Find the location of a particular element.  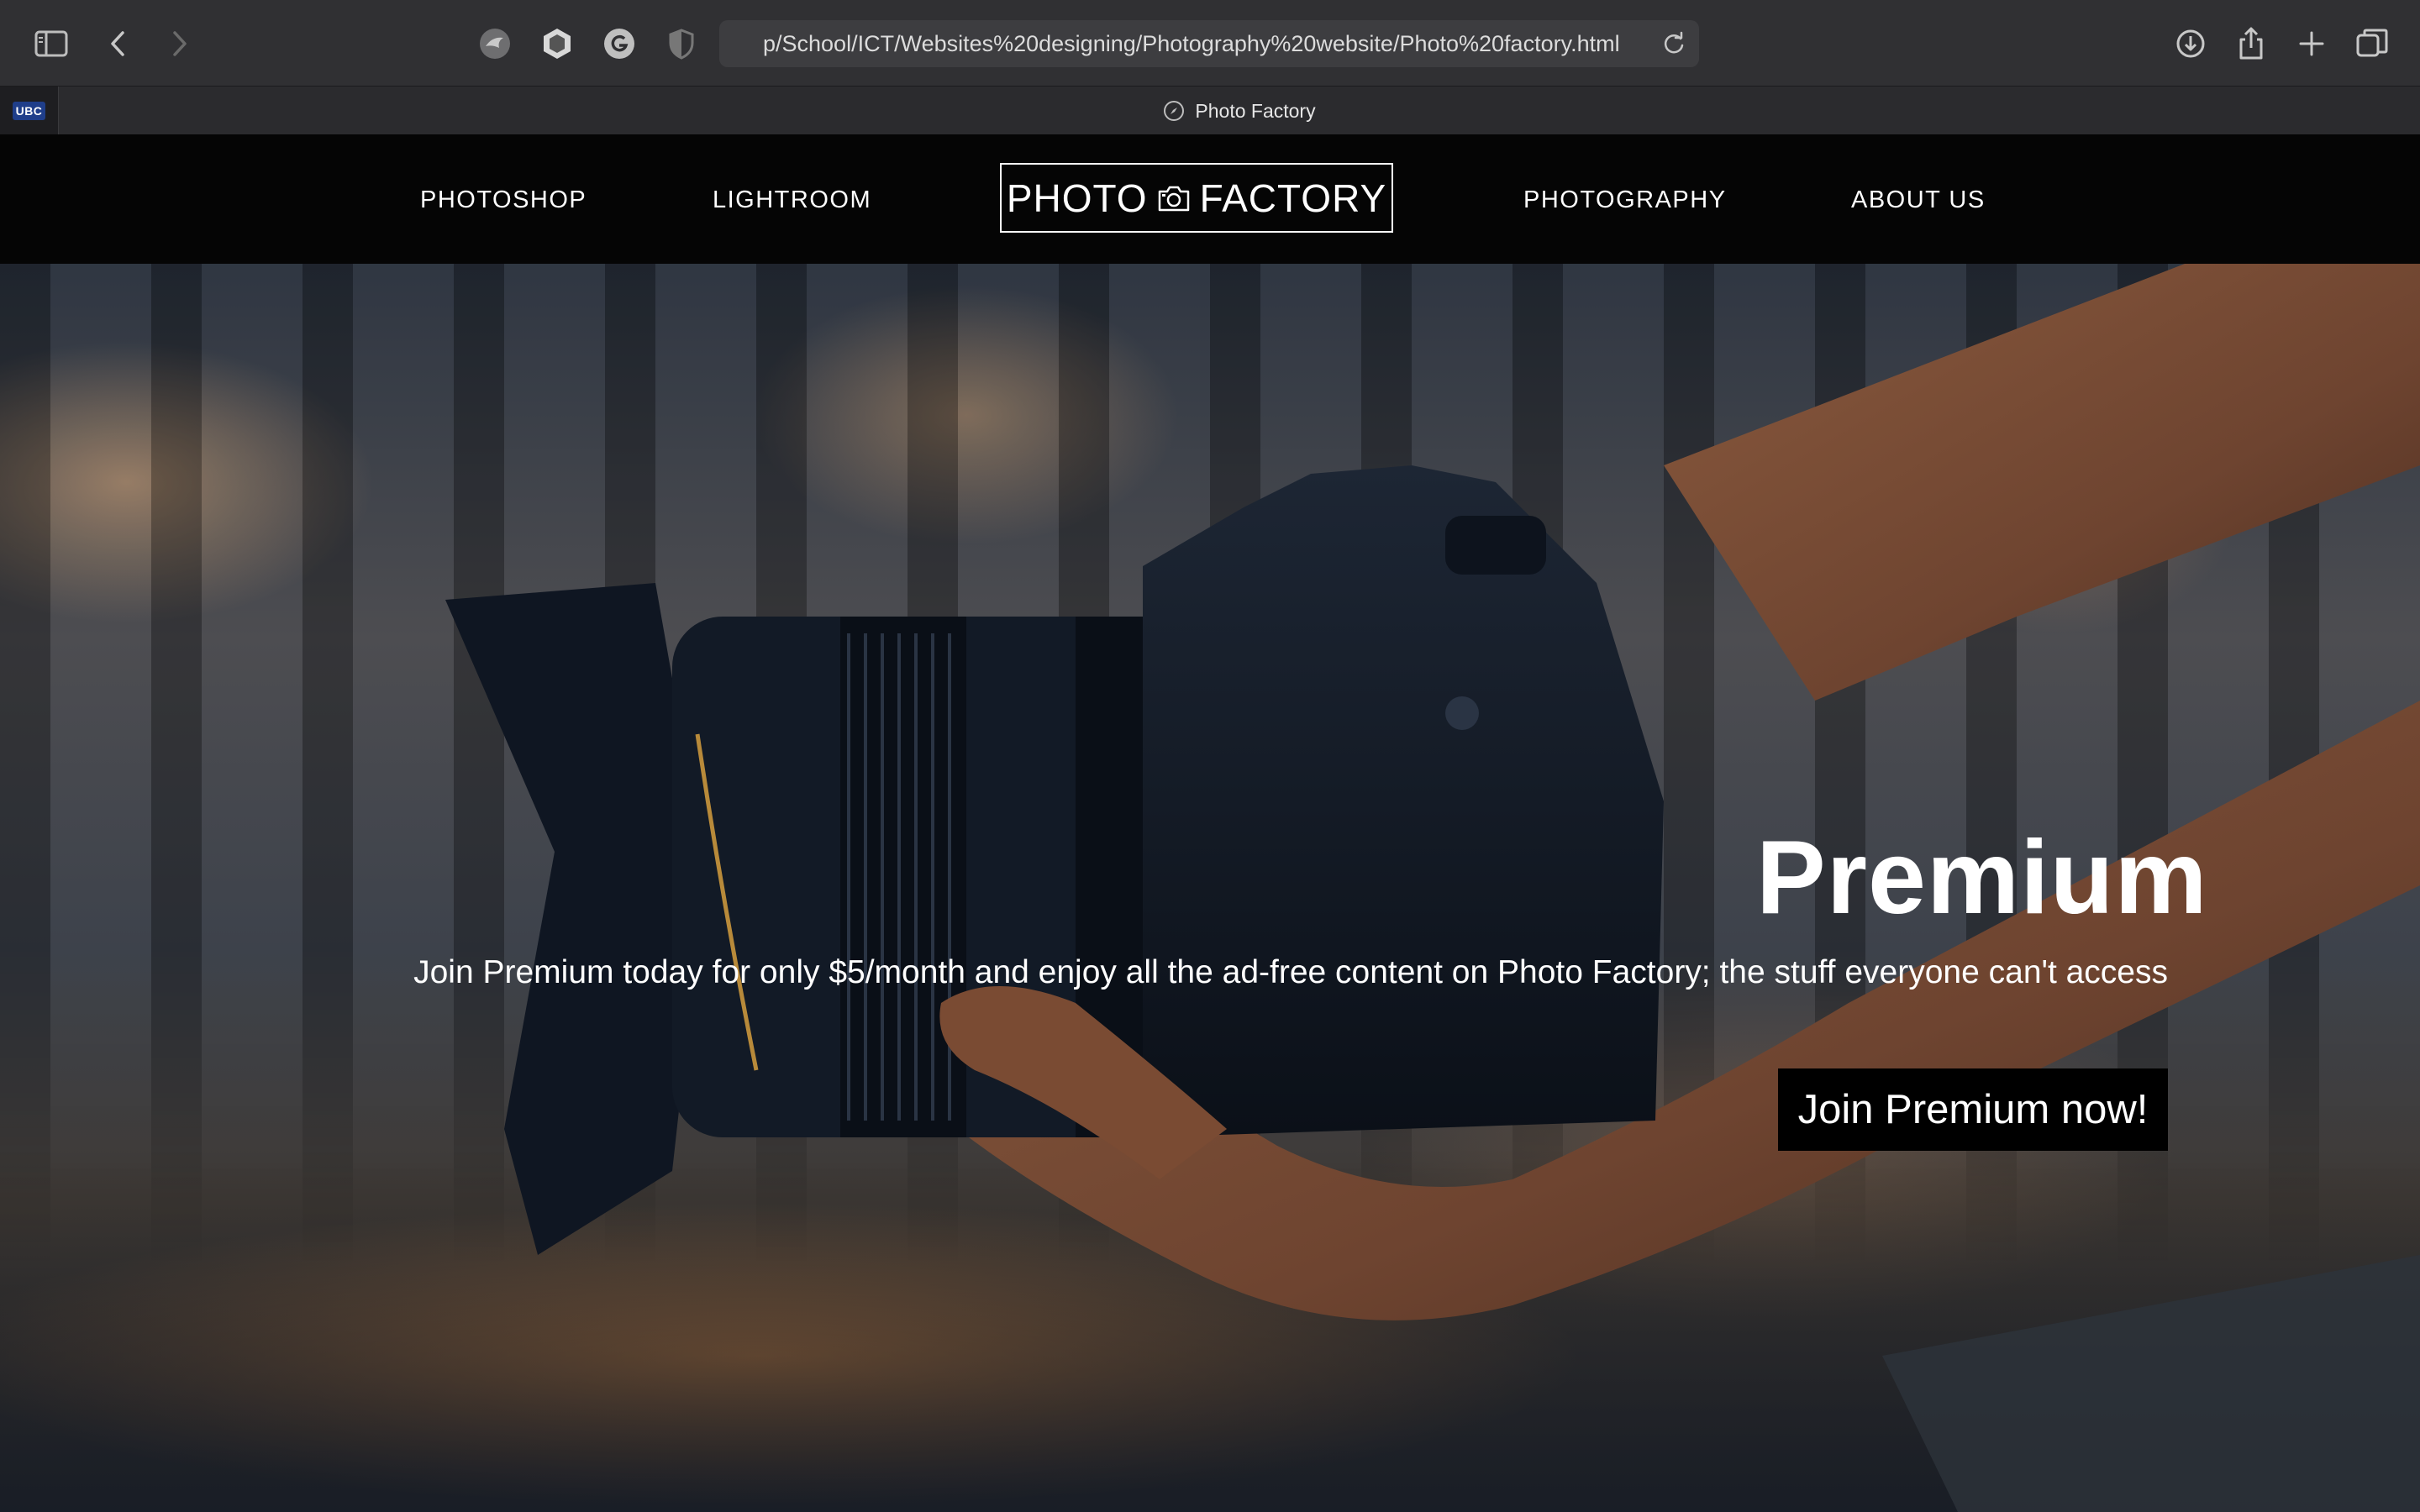

active-tab: Photo Factory is located at coordinates (1239, 111).